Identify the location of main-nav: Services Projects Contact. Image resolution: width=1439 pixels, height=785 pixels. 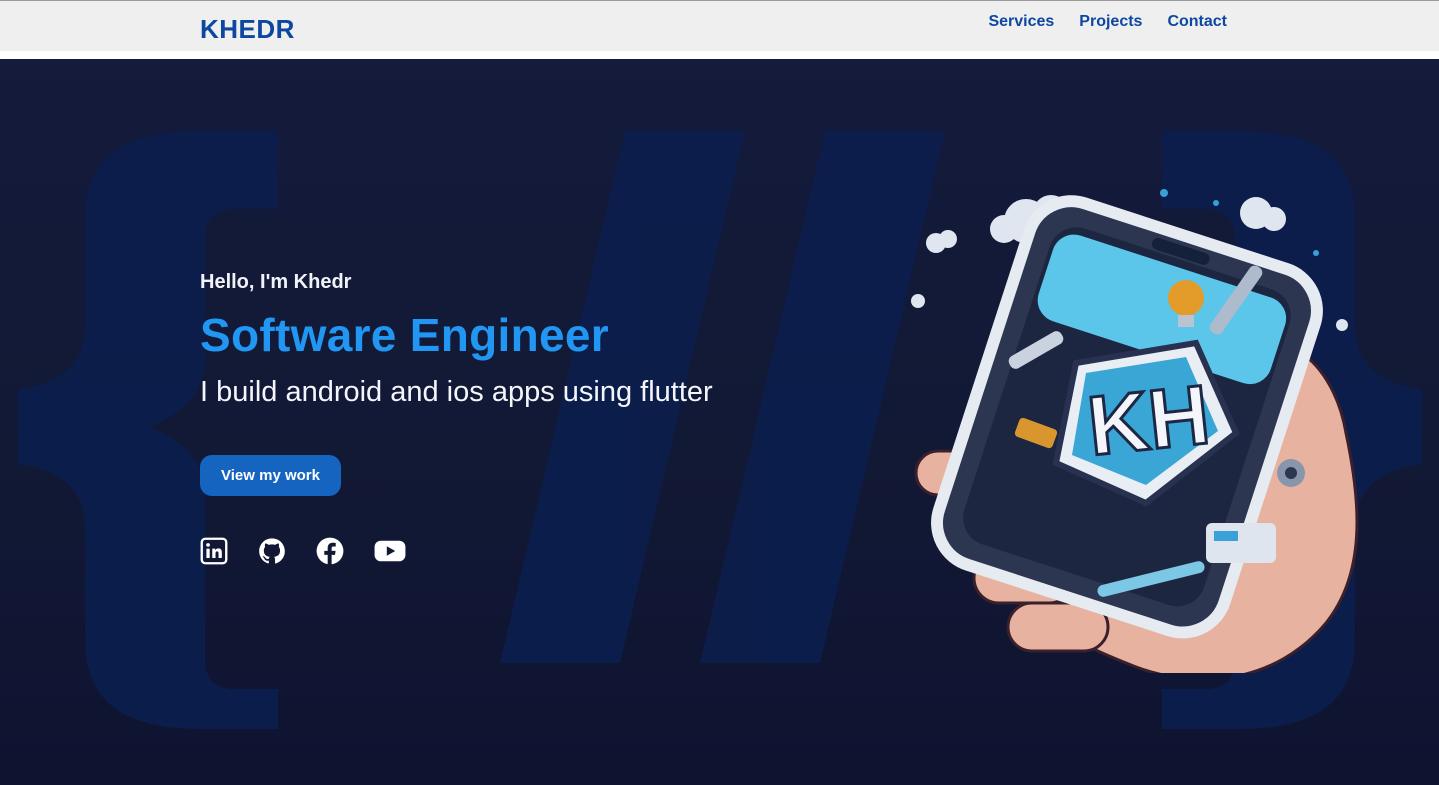
(1107, 22).